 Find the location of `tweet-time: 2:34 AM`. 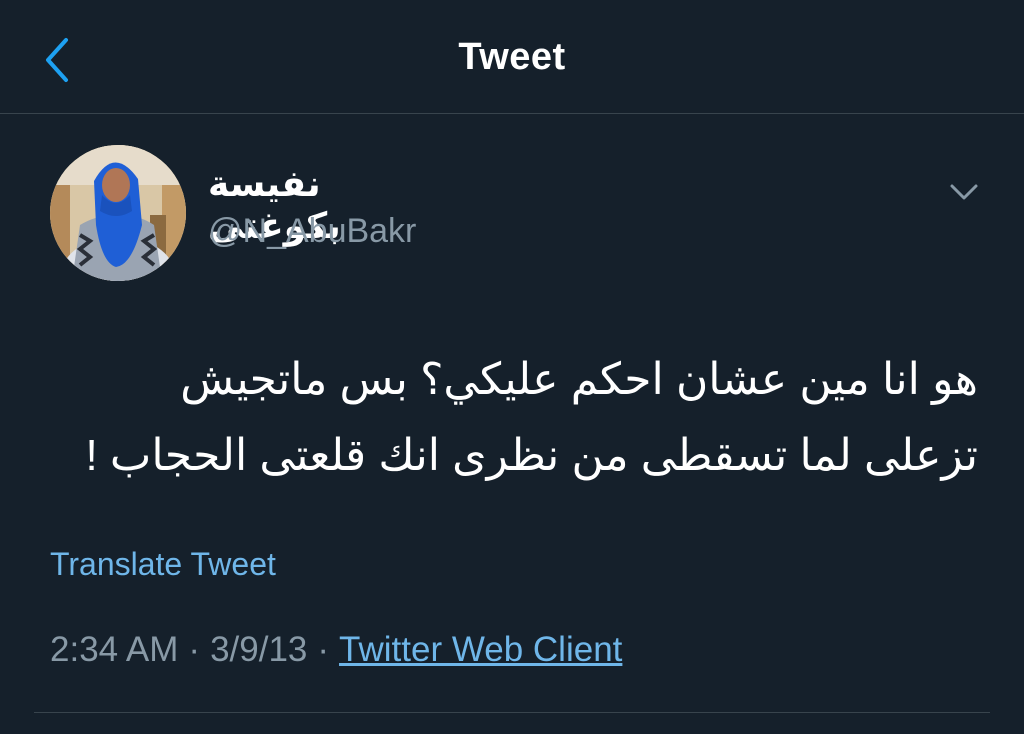

tweet-time: 2:34 AM is located at coordinates (114, 649).